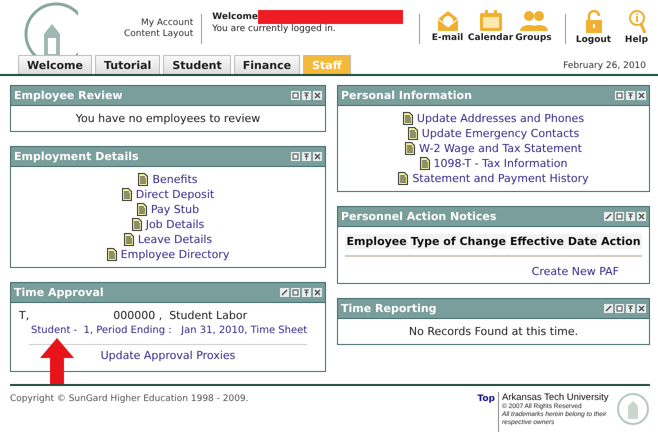 The width and height of the screenshot is (658, 443). I want to click on padlock-icon, so click(593, 22).